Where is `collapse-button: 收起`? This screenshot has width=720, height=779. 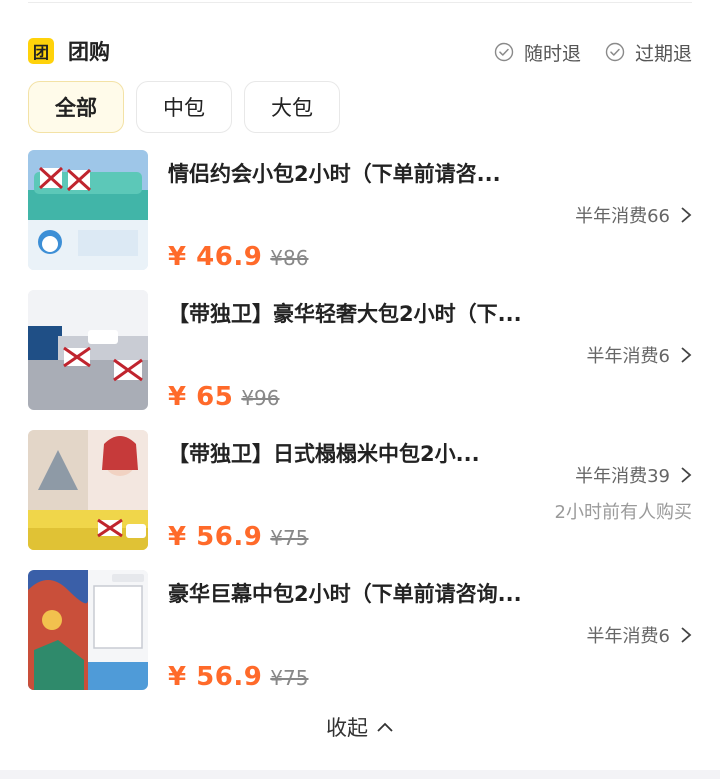
collapse-button: 收起 is located at coordinates (360, 727).